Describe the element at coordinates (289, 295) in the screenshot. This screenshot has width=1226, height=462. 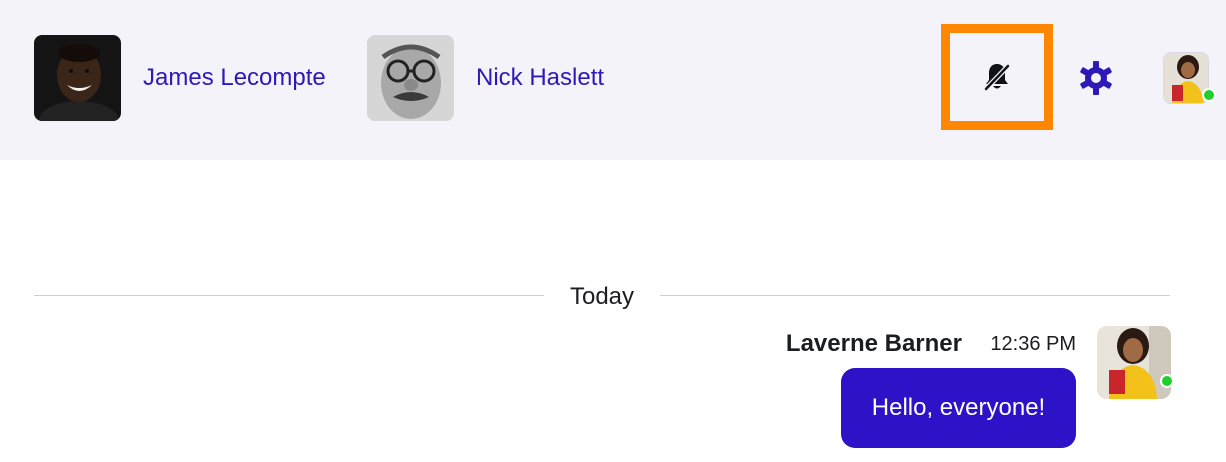
I see `date-divider-line-left` at that location.